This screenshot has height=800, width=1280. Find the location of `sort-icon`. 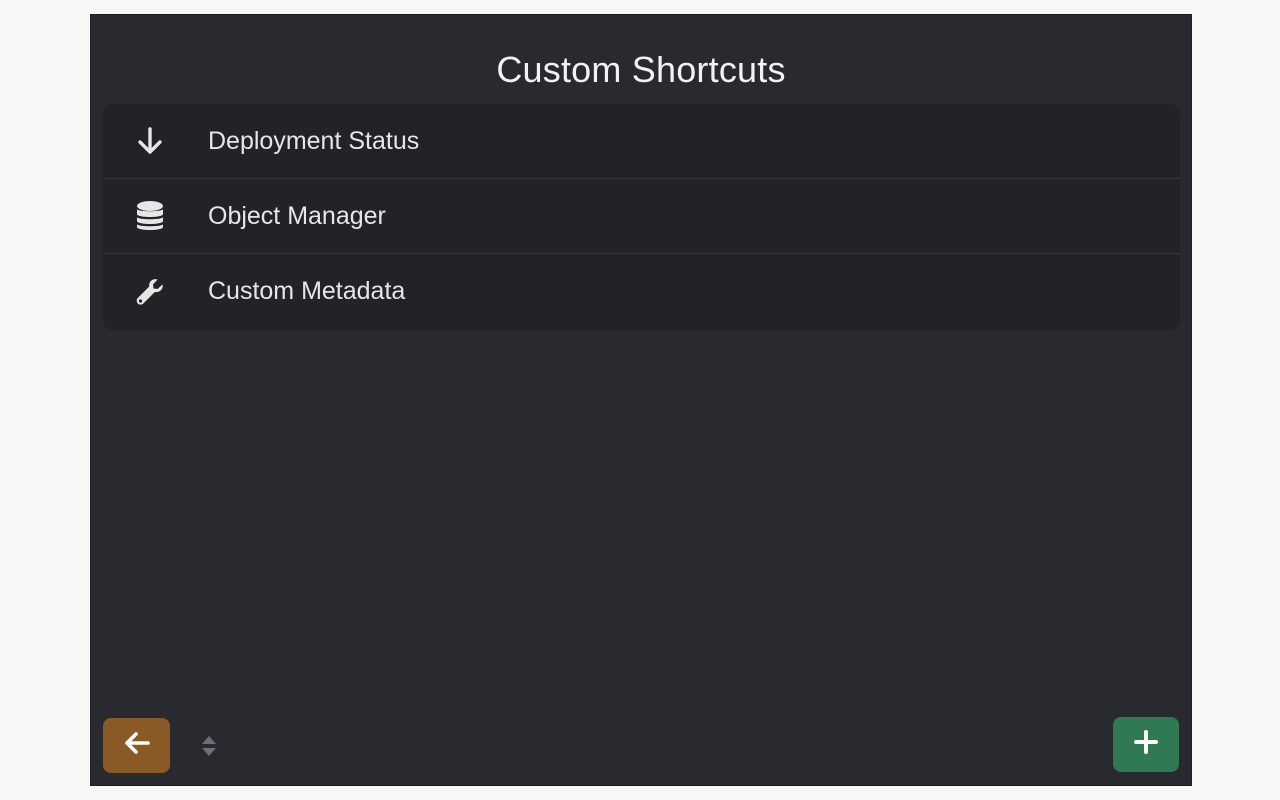

sort-icon is located at coordinates (209, 746).